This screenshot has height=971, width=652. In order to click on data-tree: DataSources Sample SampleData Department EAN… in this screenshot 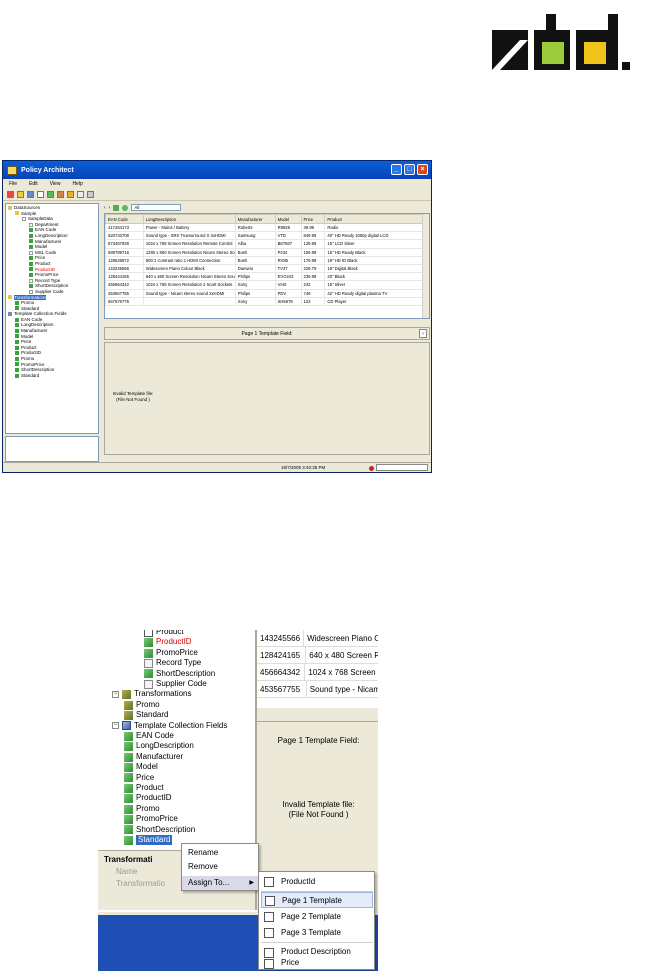, I will do `click(52, 318)`.